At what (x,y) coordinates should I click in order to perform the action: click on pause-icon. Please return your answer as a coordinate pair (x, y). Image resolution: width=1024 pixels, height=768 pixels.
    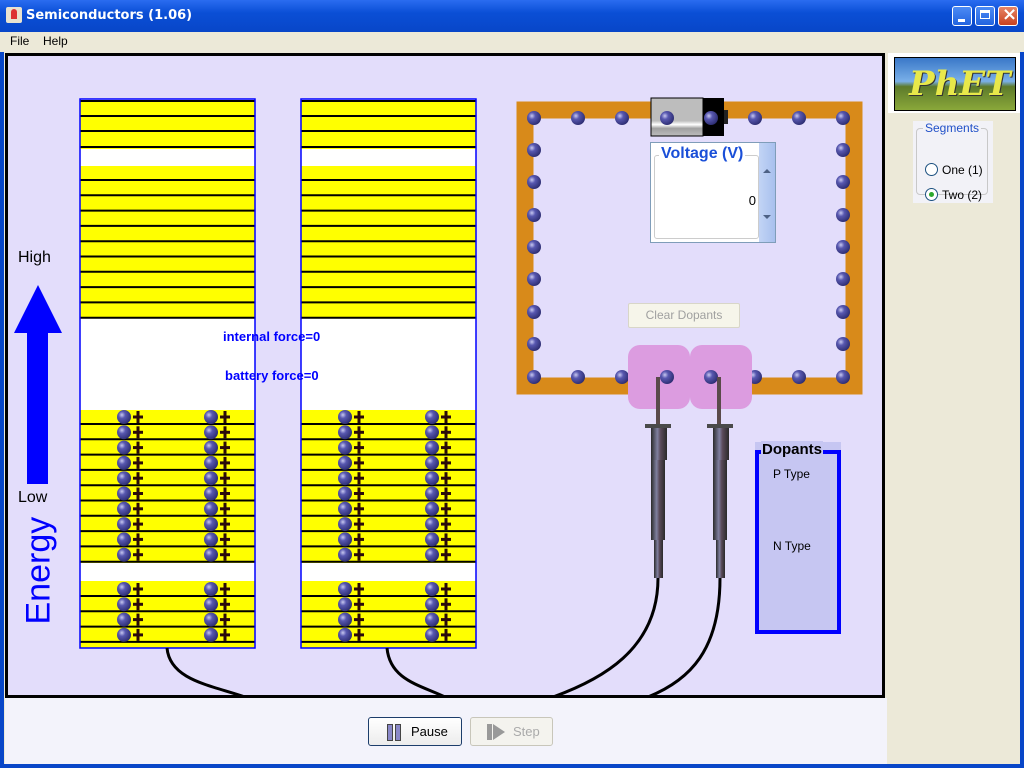
    Looking at the image, I should click on (394, 732).